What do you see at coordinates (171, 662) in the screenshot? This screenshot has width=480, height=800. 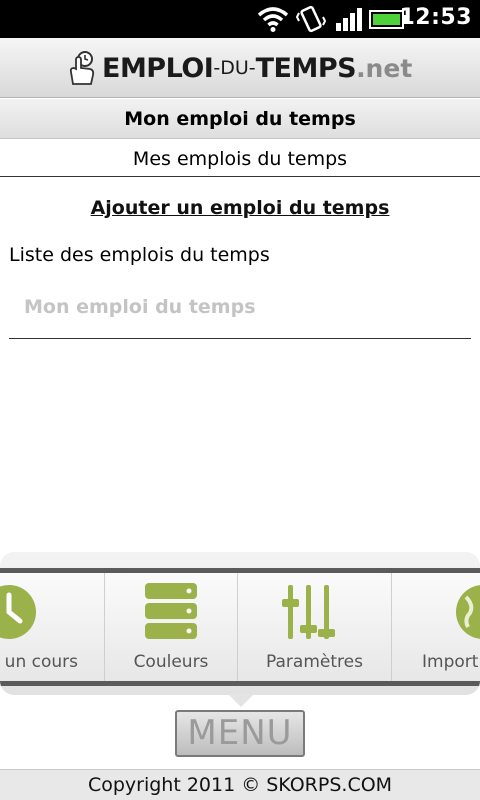 I see `menu-item-colors-label: Couleurs` at bounding box center [171, 662].